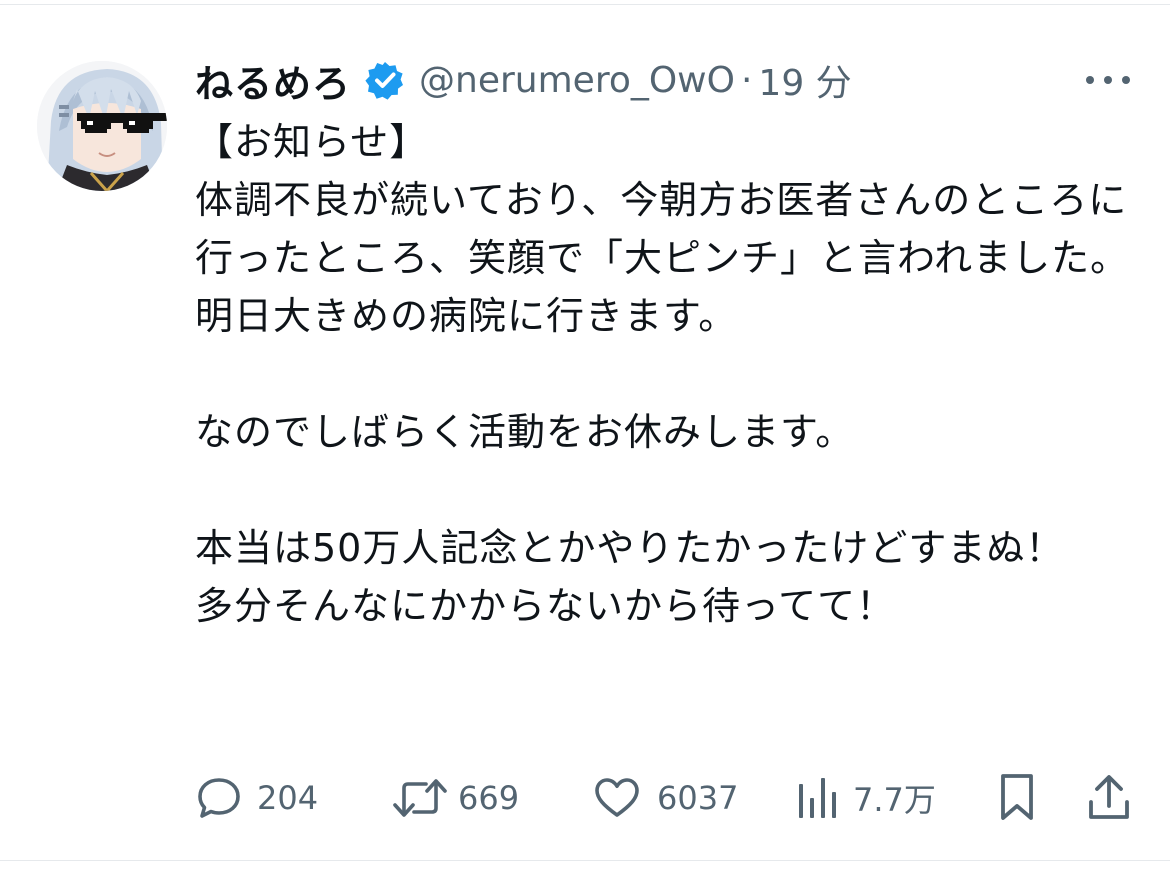  I want to click on views-count: 7.7万, so click(894, 800).